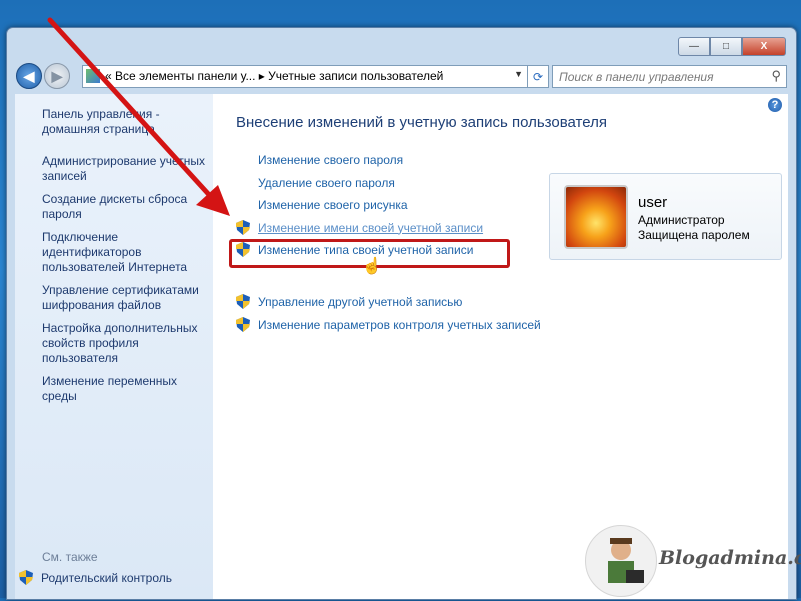 The image size is (801, 601). I want to click on hand-cursor-icon: ☝, so click(372, 266).